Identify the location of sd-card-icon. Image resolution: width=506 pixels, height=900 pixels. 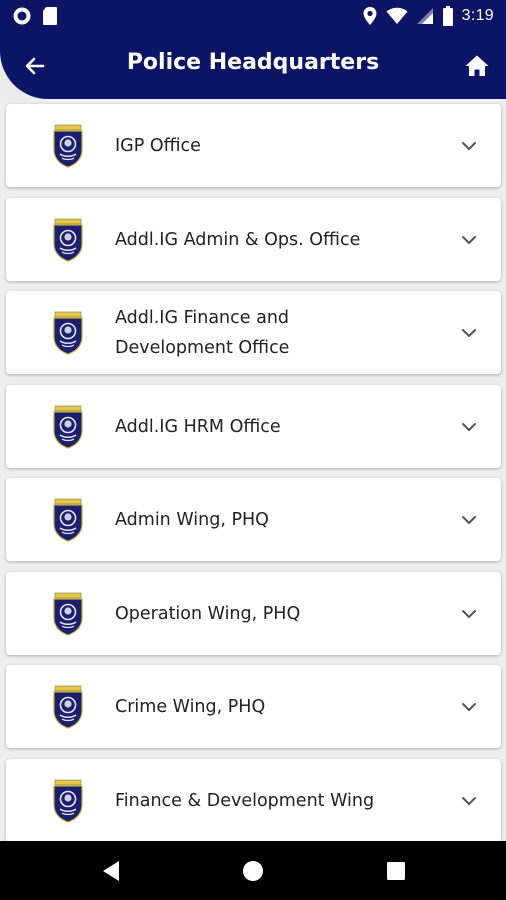
(50, 16).